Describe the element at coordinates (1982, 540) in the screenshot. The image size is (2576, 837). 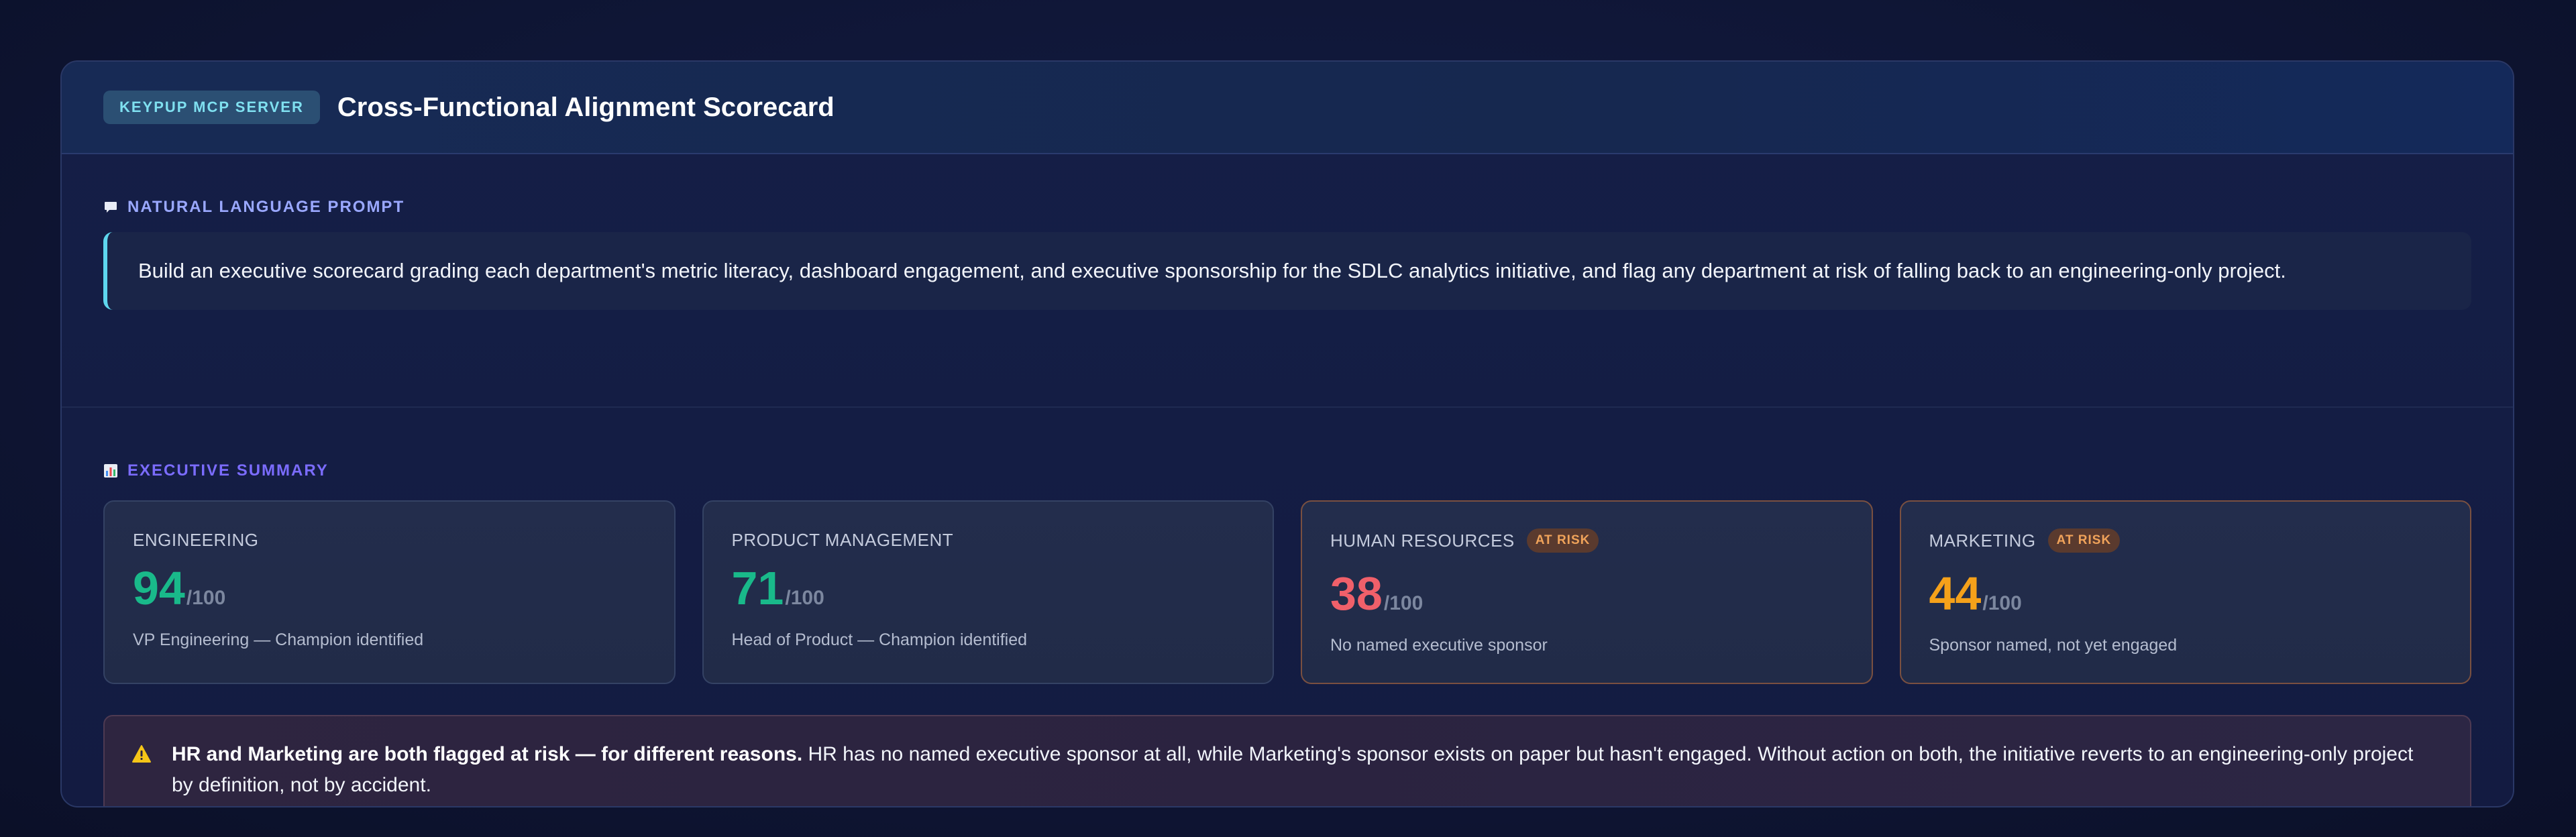
I see `department-name: MARKETING` at that location.